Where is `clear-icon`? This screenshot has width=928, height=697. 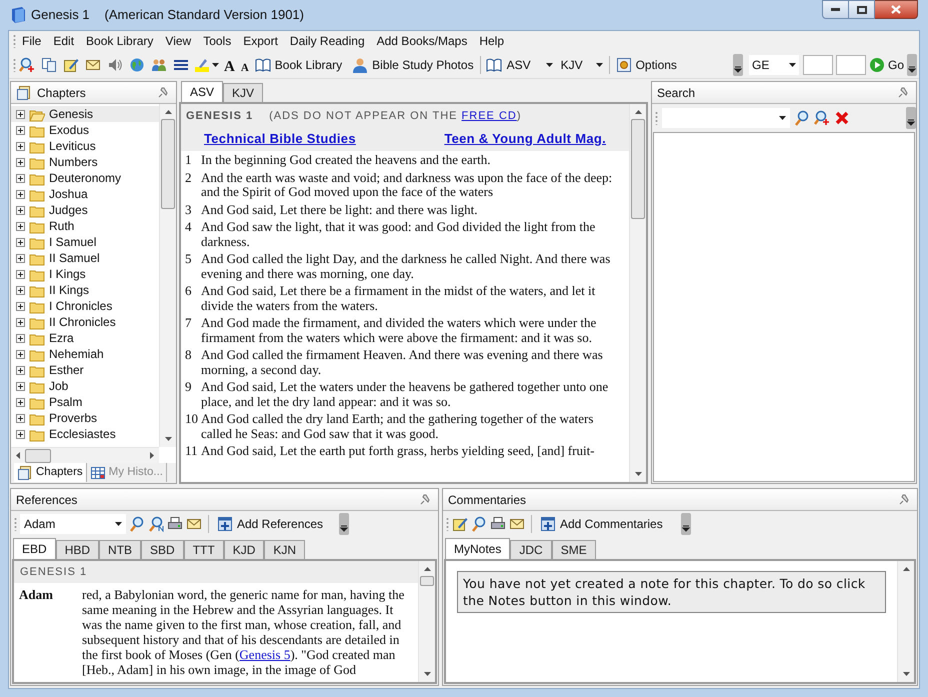 clear-icon is located at coordinates (842, 118).